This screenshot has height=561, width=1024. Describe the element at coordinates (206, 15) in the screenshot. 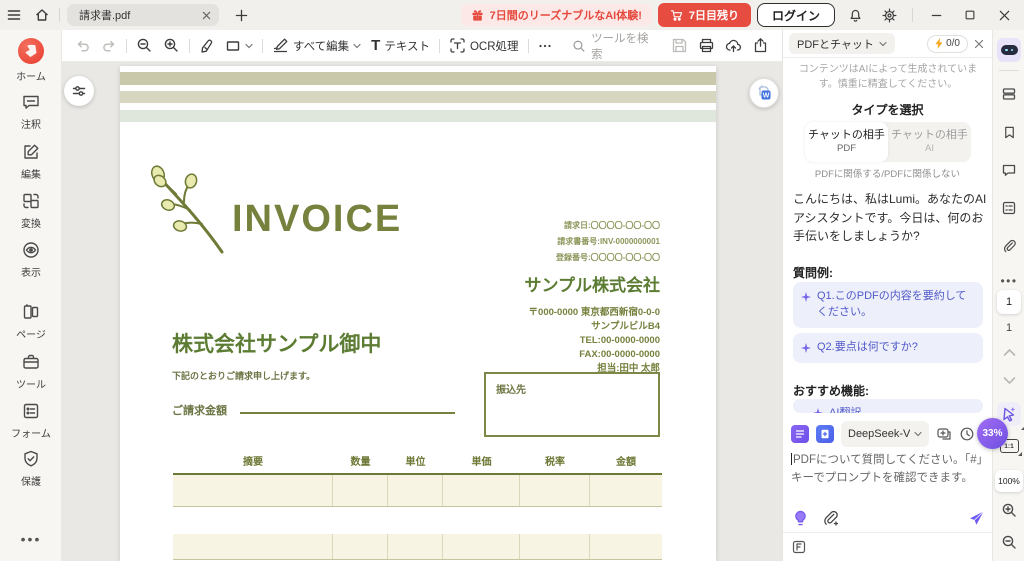

I see `tab-close-icon` at that location.